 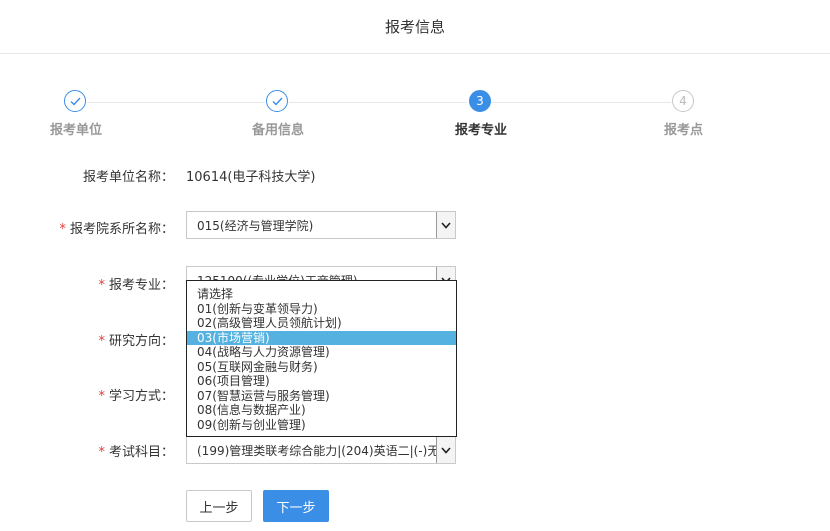 I want to click on dropdown-option: 07(智慧运营与服务管理), so click(x=321, y=396).